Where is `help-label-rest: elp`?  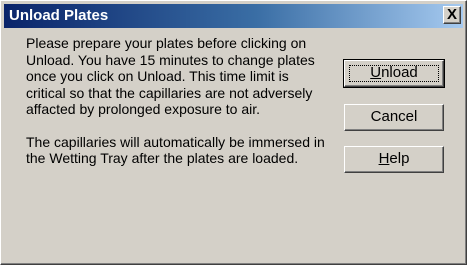
help-label-rest: elp is located at coordinates (399, 158).